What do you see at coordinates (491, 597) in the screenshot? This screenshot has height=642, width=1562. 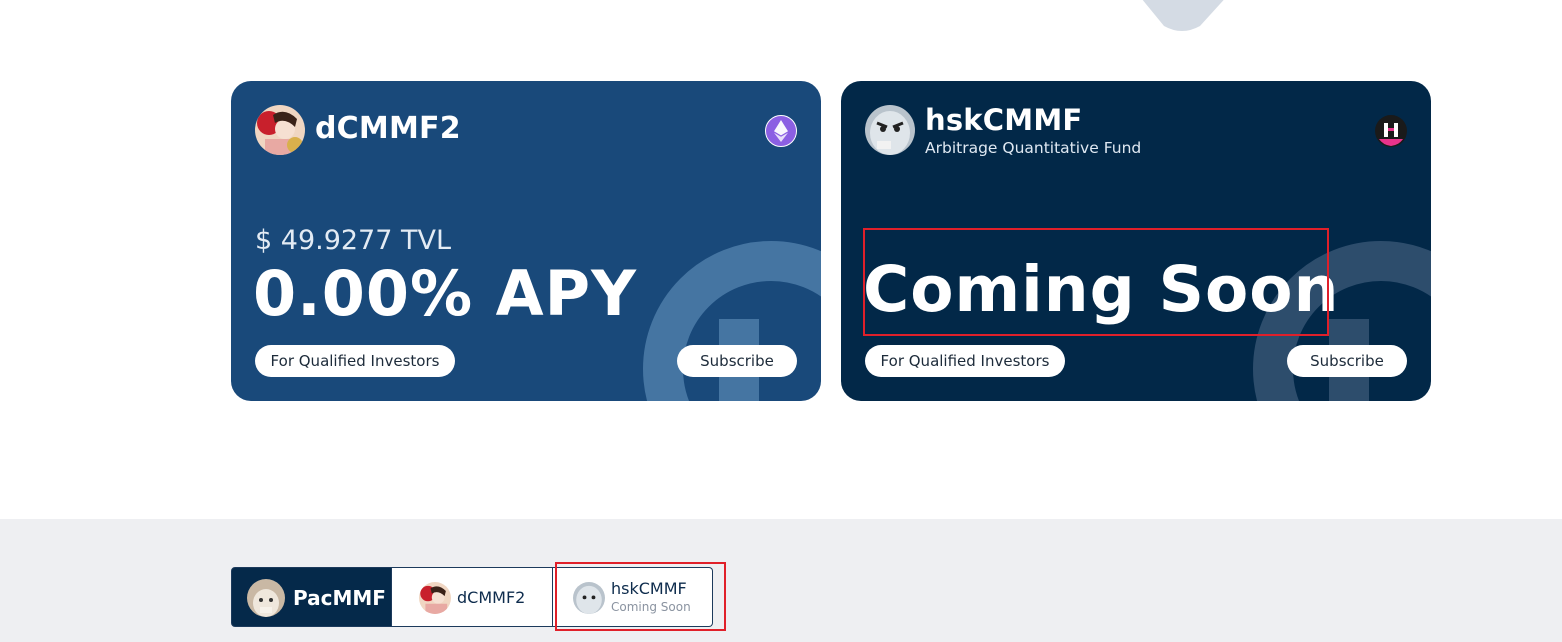 I see `tab-label: dCMMF2` at bounding box center [491, 597].